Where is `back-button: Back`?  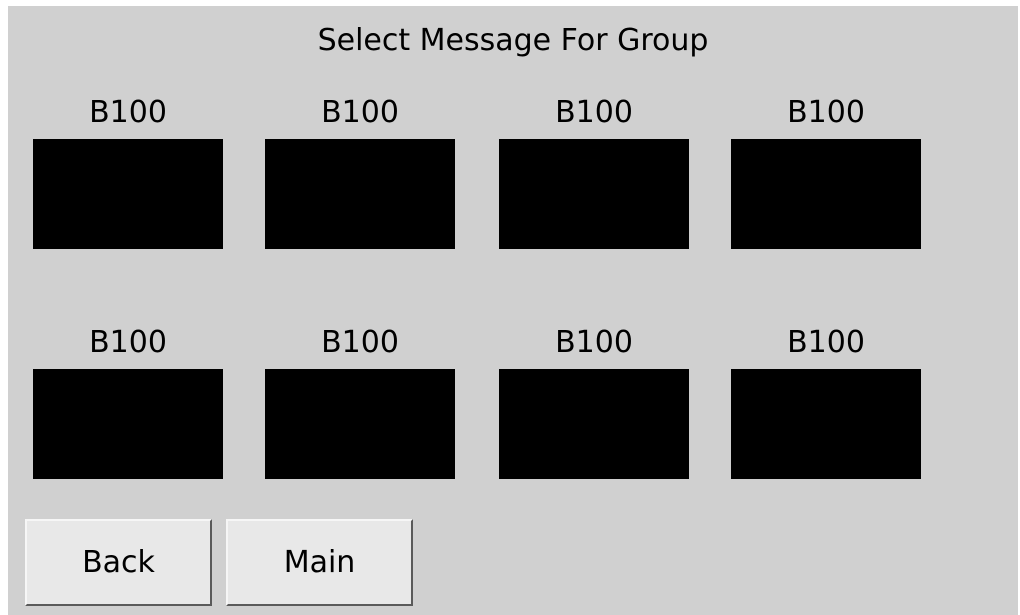
back-button: Back is located at coordinates (118, 562).